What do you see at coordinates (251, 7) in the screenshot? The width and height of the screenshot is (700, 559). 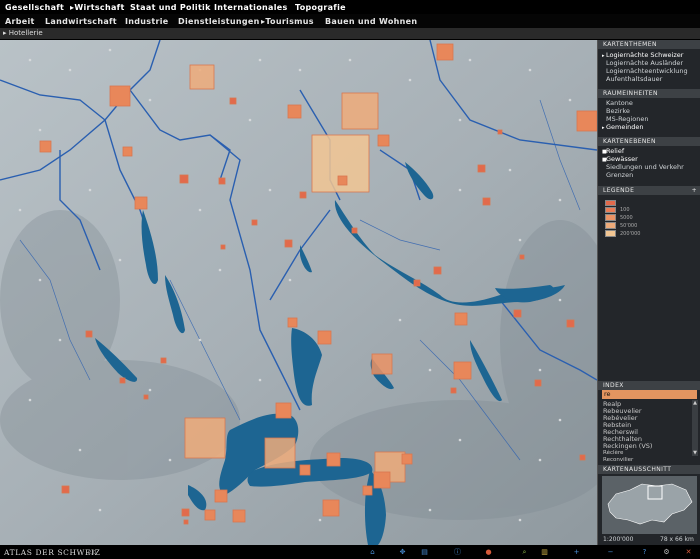 I see `menu-main-internationales: Internationales` at bounding box center [251, 7].